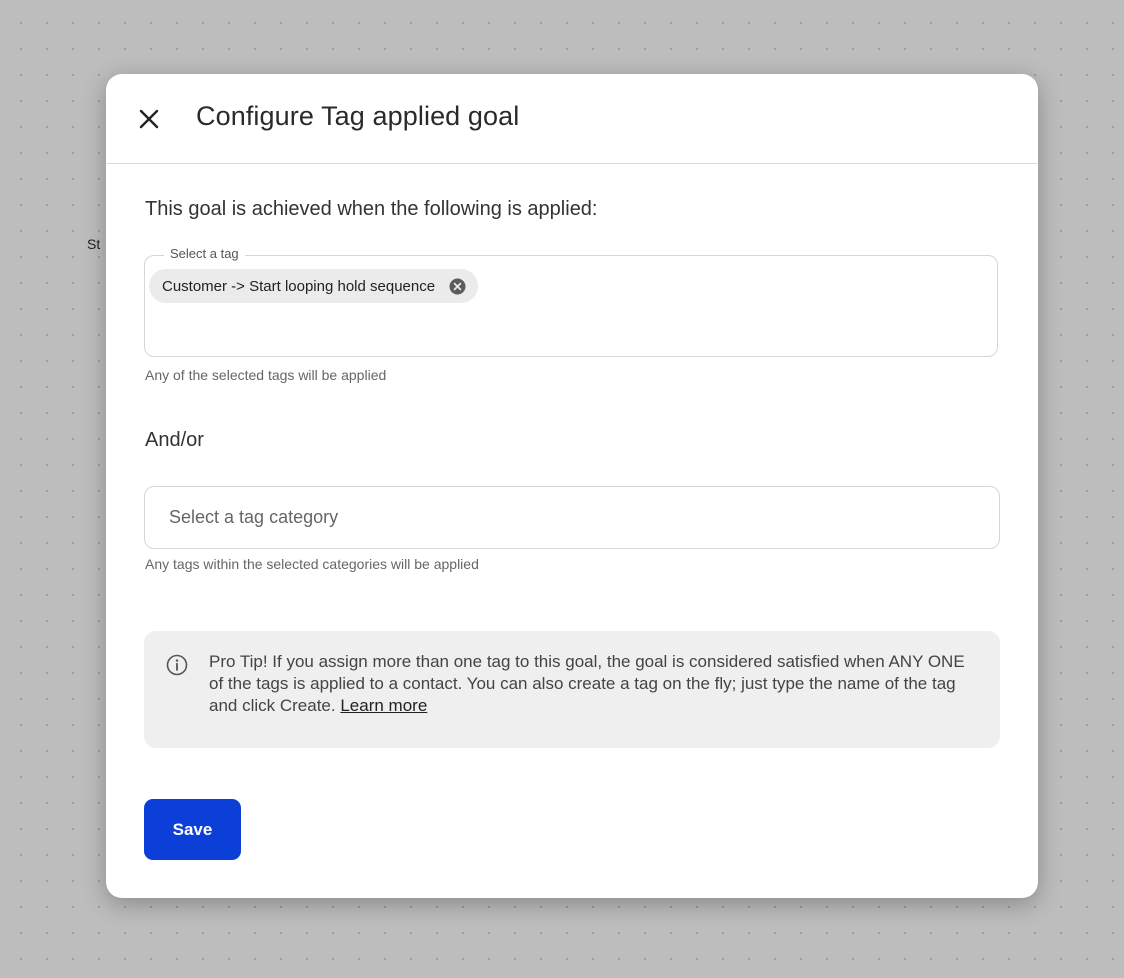  I want to click on tag-select-label: Select a tag, so click(204, 253).